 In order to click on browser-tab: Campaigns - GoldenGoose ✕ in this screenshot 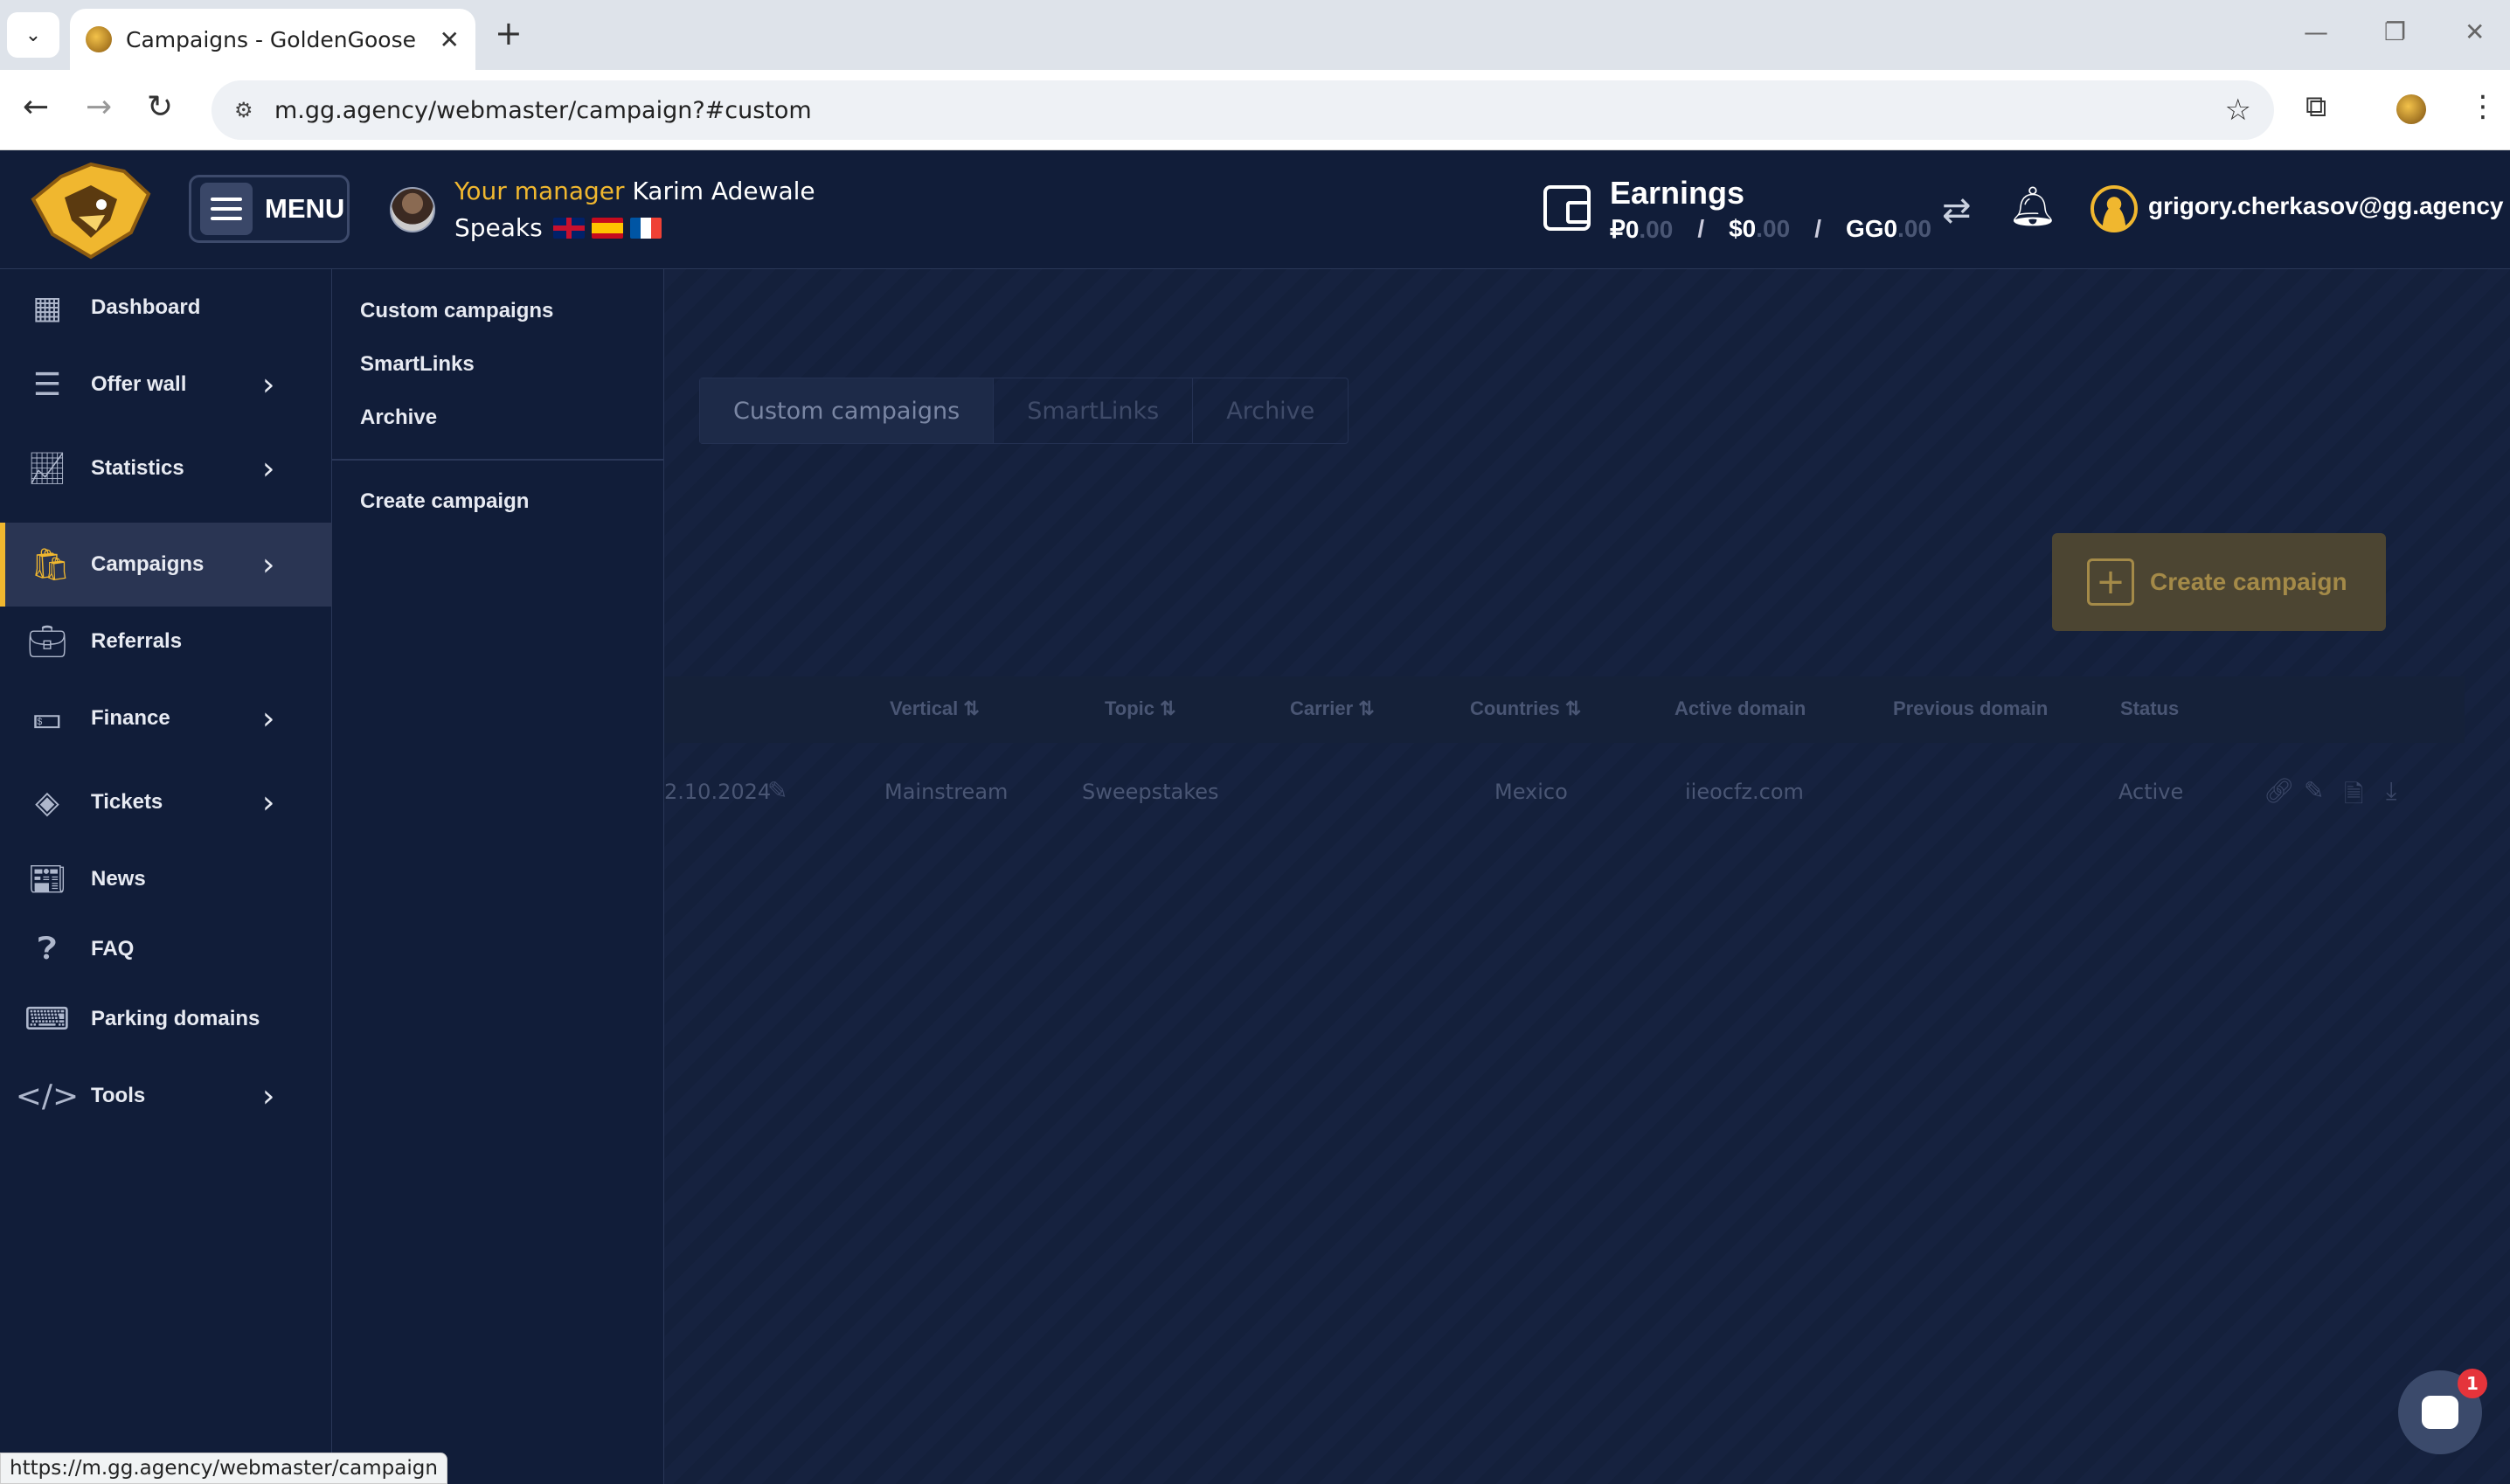, I will do `click(272, 39)`.